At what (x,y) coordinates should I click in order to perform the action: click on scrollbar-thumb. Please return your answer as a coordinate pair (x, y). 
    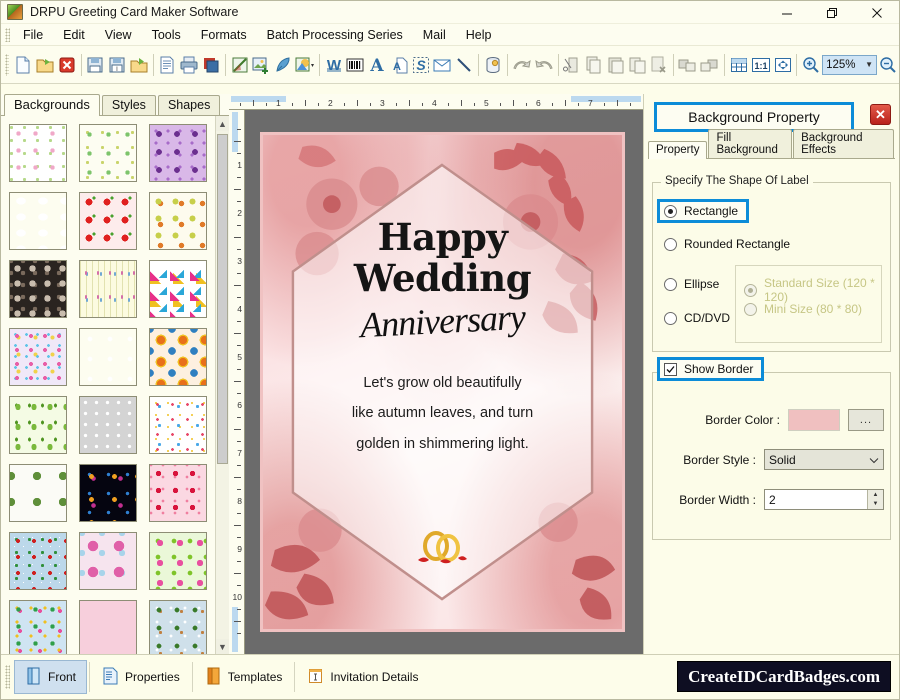
    Looking at the image, I should click on (222, 299).